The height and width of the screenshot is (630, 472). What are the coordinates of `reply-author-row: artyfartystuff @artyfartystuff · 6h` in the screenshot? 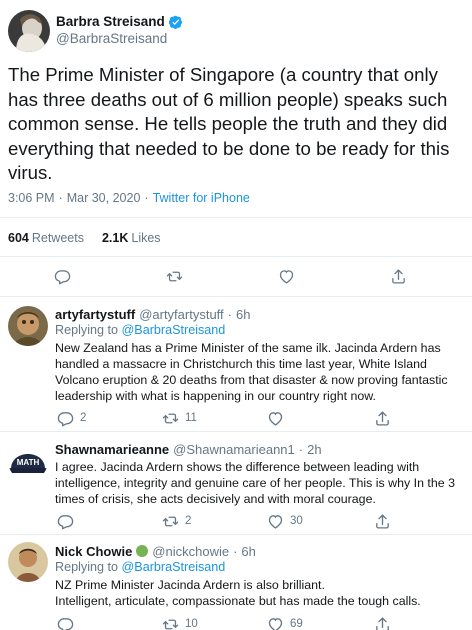 It's located at (152, 314).